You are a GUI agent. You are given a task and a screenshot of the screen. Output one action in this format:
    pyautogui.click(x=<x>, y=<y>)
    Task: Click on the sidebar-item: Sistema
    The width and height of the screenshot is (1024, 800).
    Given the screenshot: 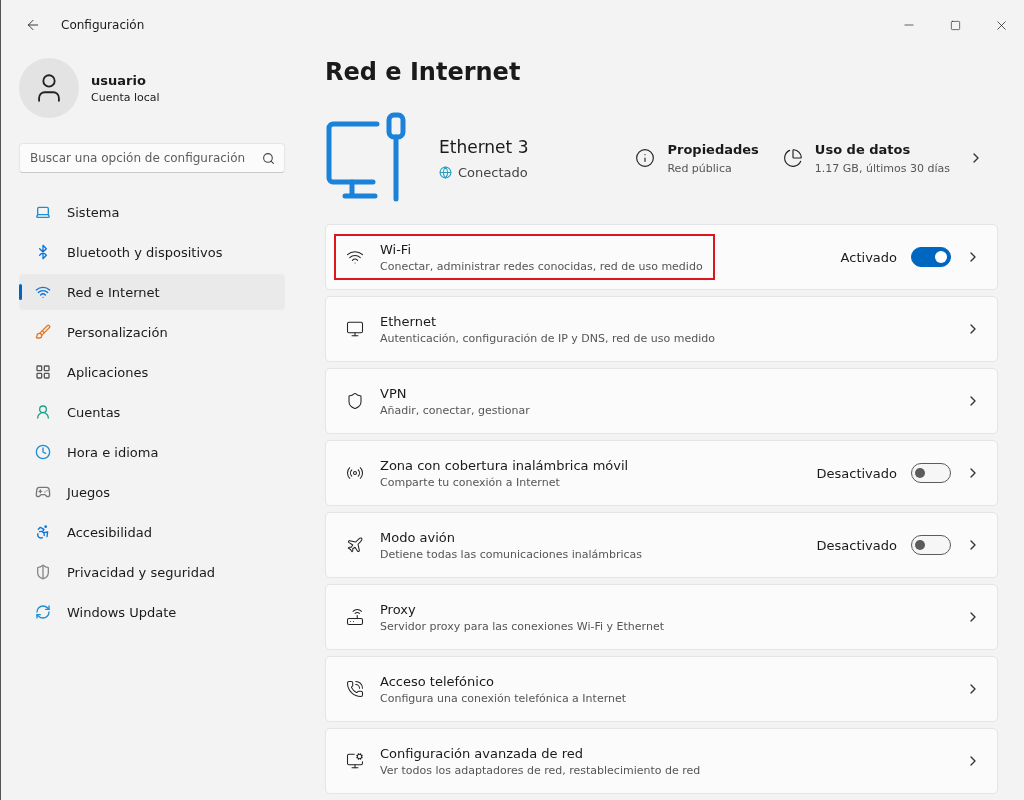 What is the action you would take?
    pyautogui.click(x=152, y=212)
    